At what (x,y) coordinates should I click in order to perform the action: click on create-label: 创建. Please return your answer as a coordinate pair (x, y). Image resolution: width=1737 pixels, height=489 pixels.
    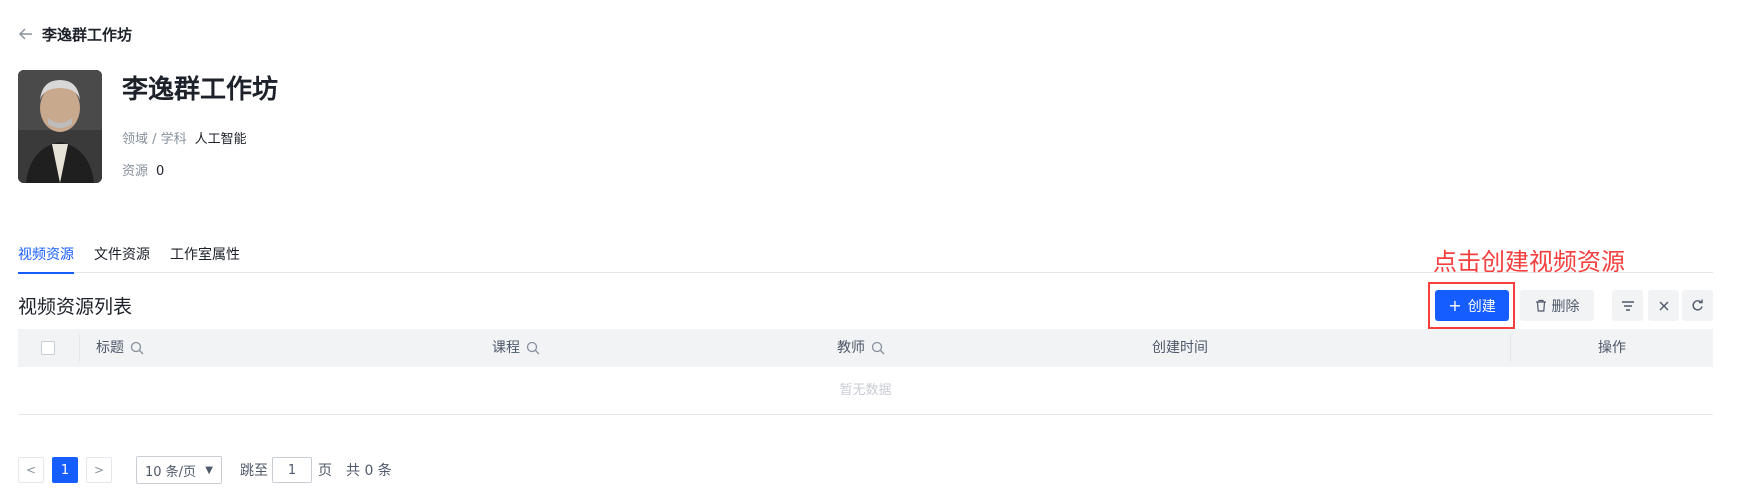
    Looking at the image, I should click on (1481, 306).